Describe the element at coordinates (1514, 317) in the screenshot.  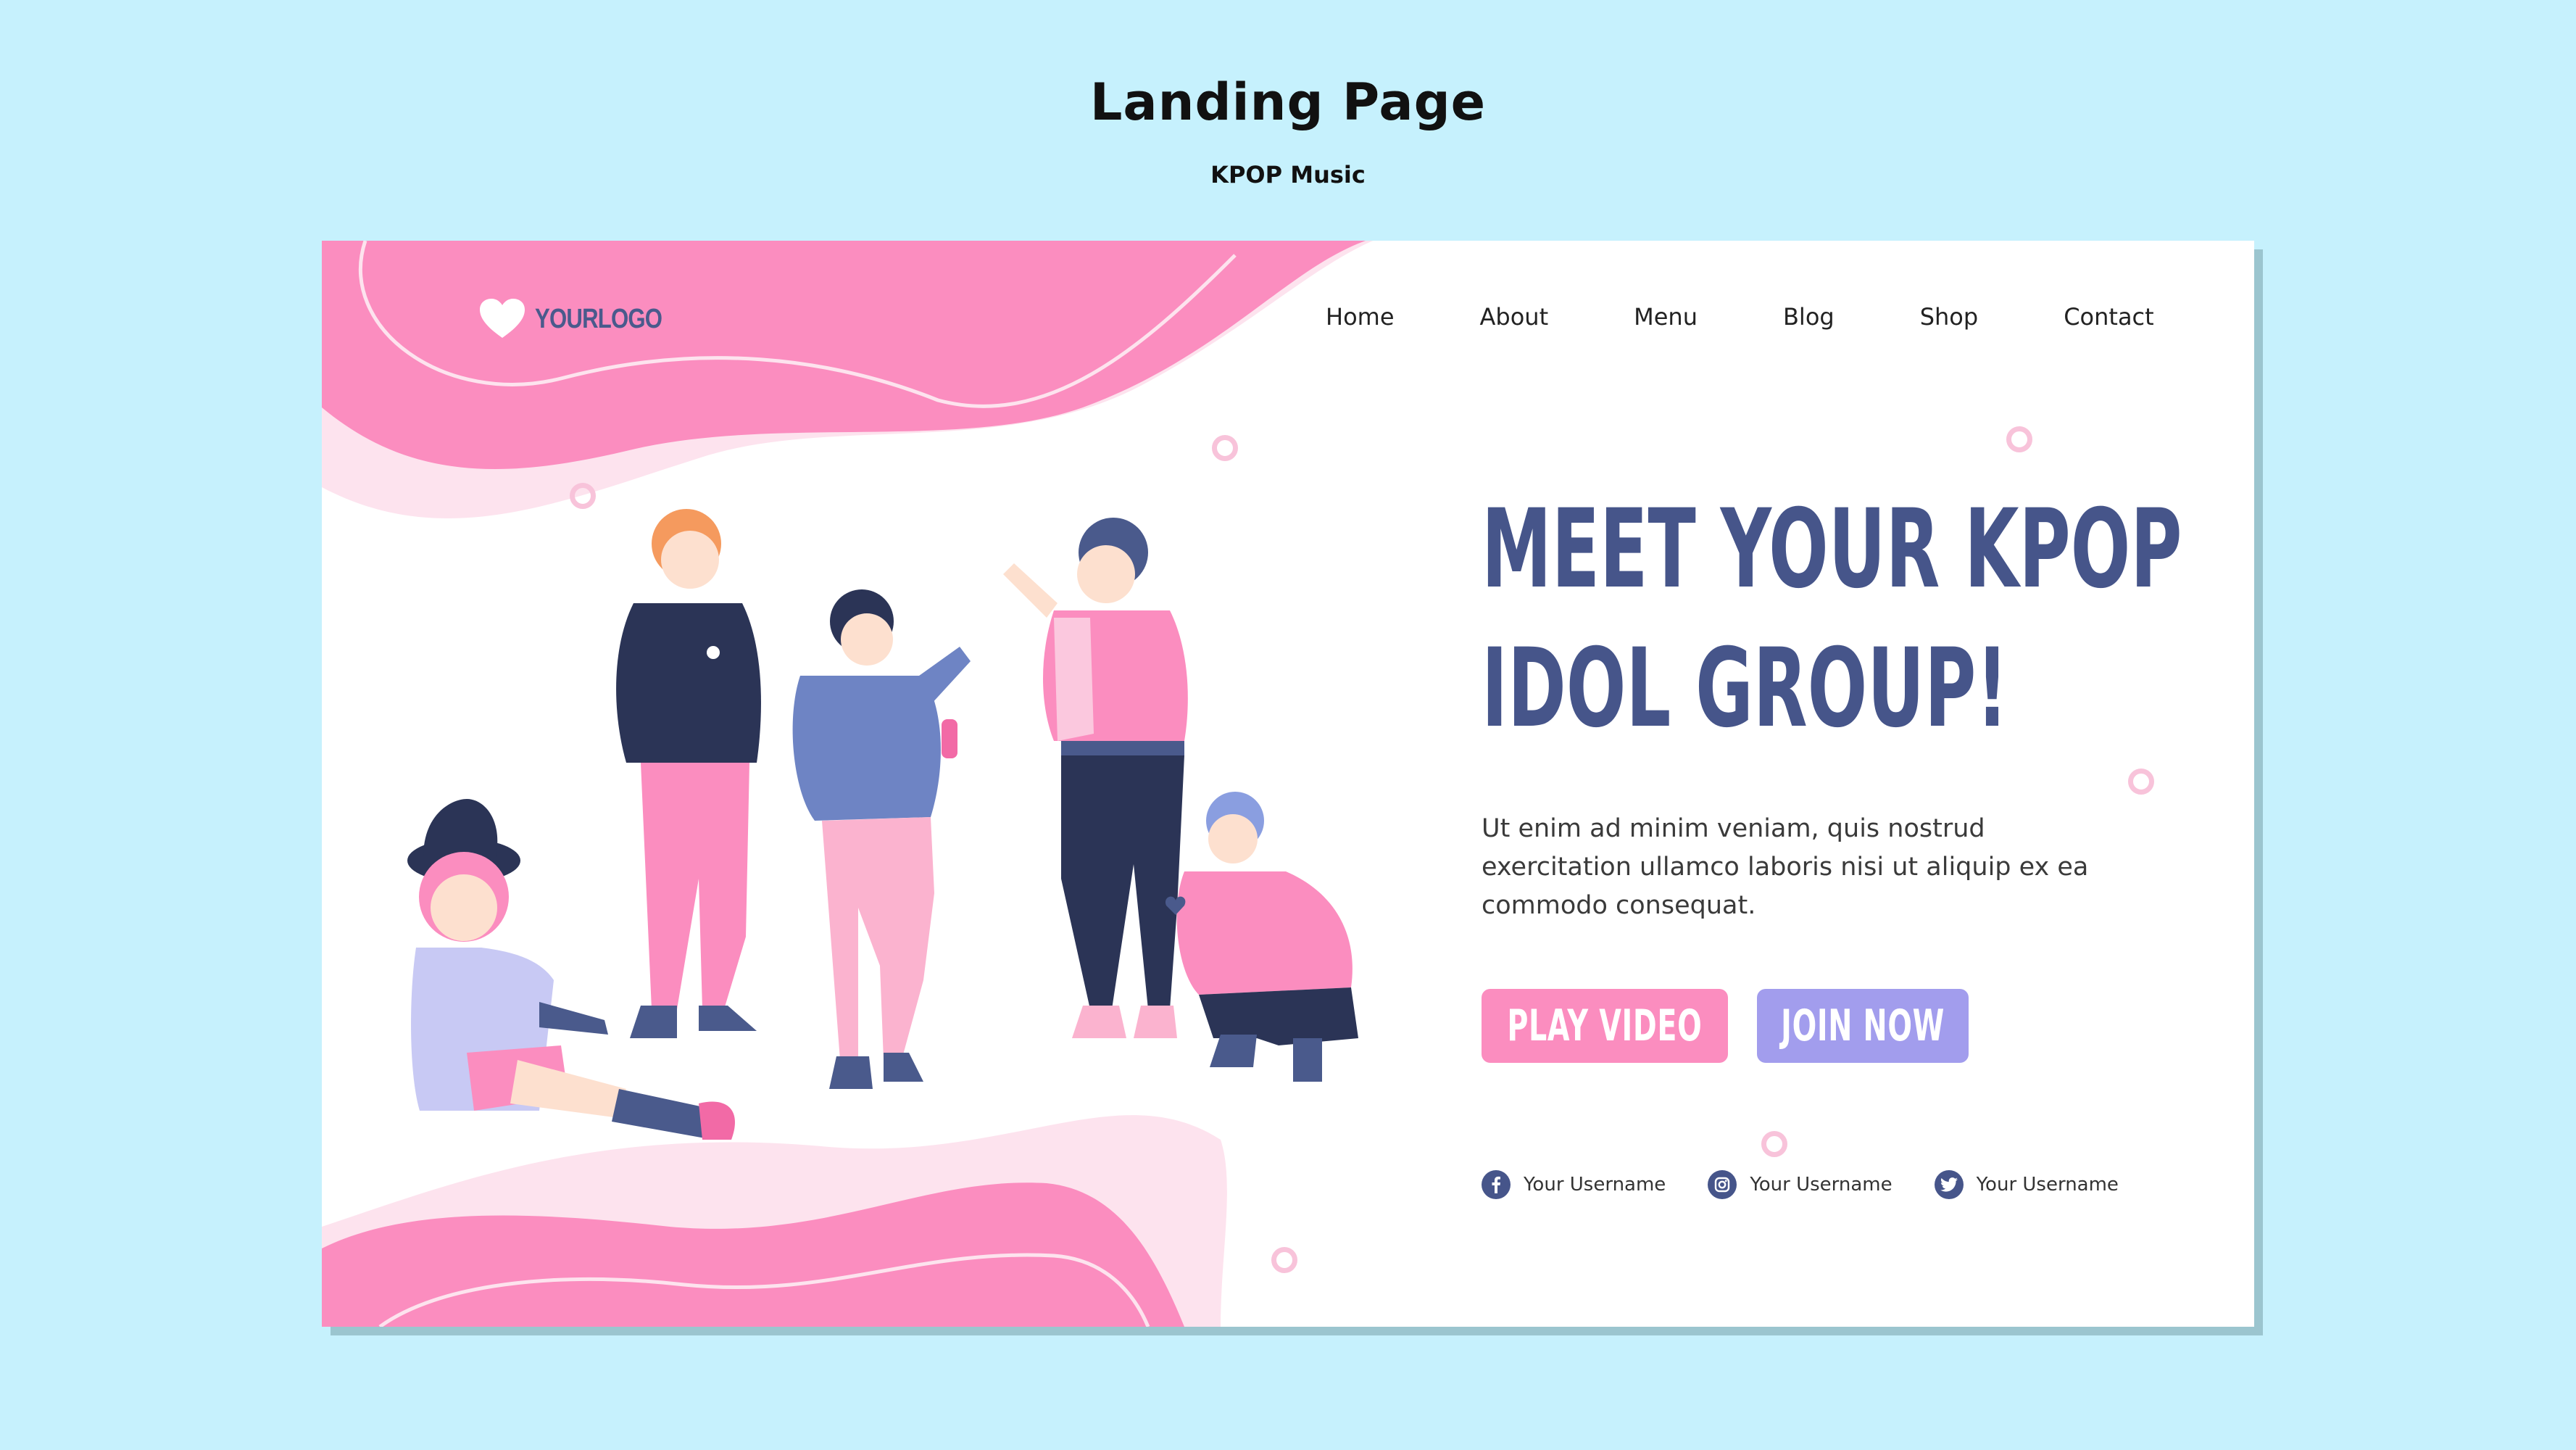
I see `nav-item-about: About` at that location.